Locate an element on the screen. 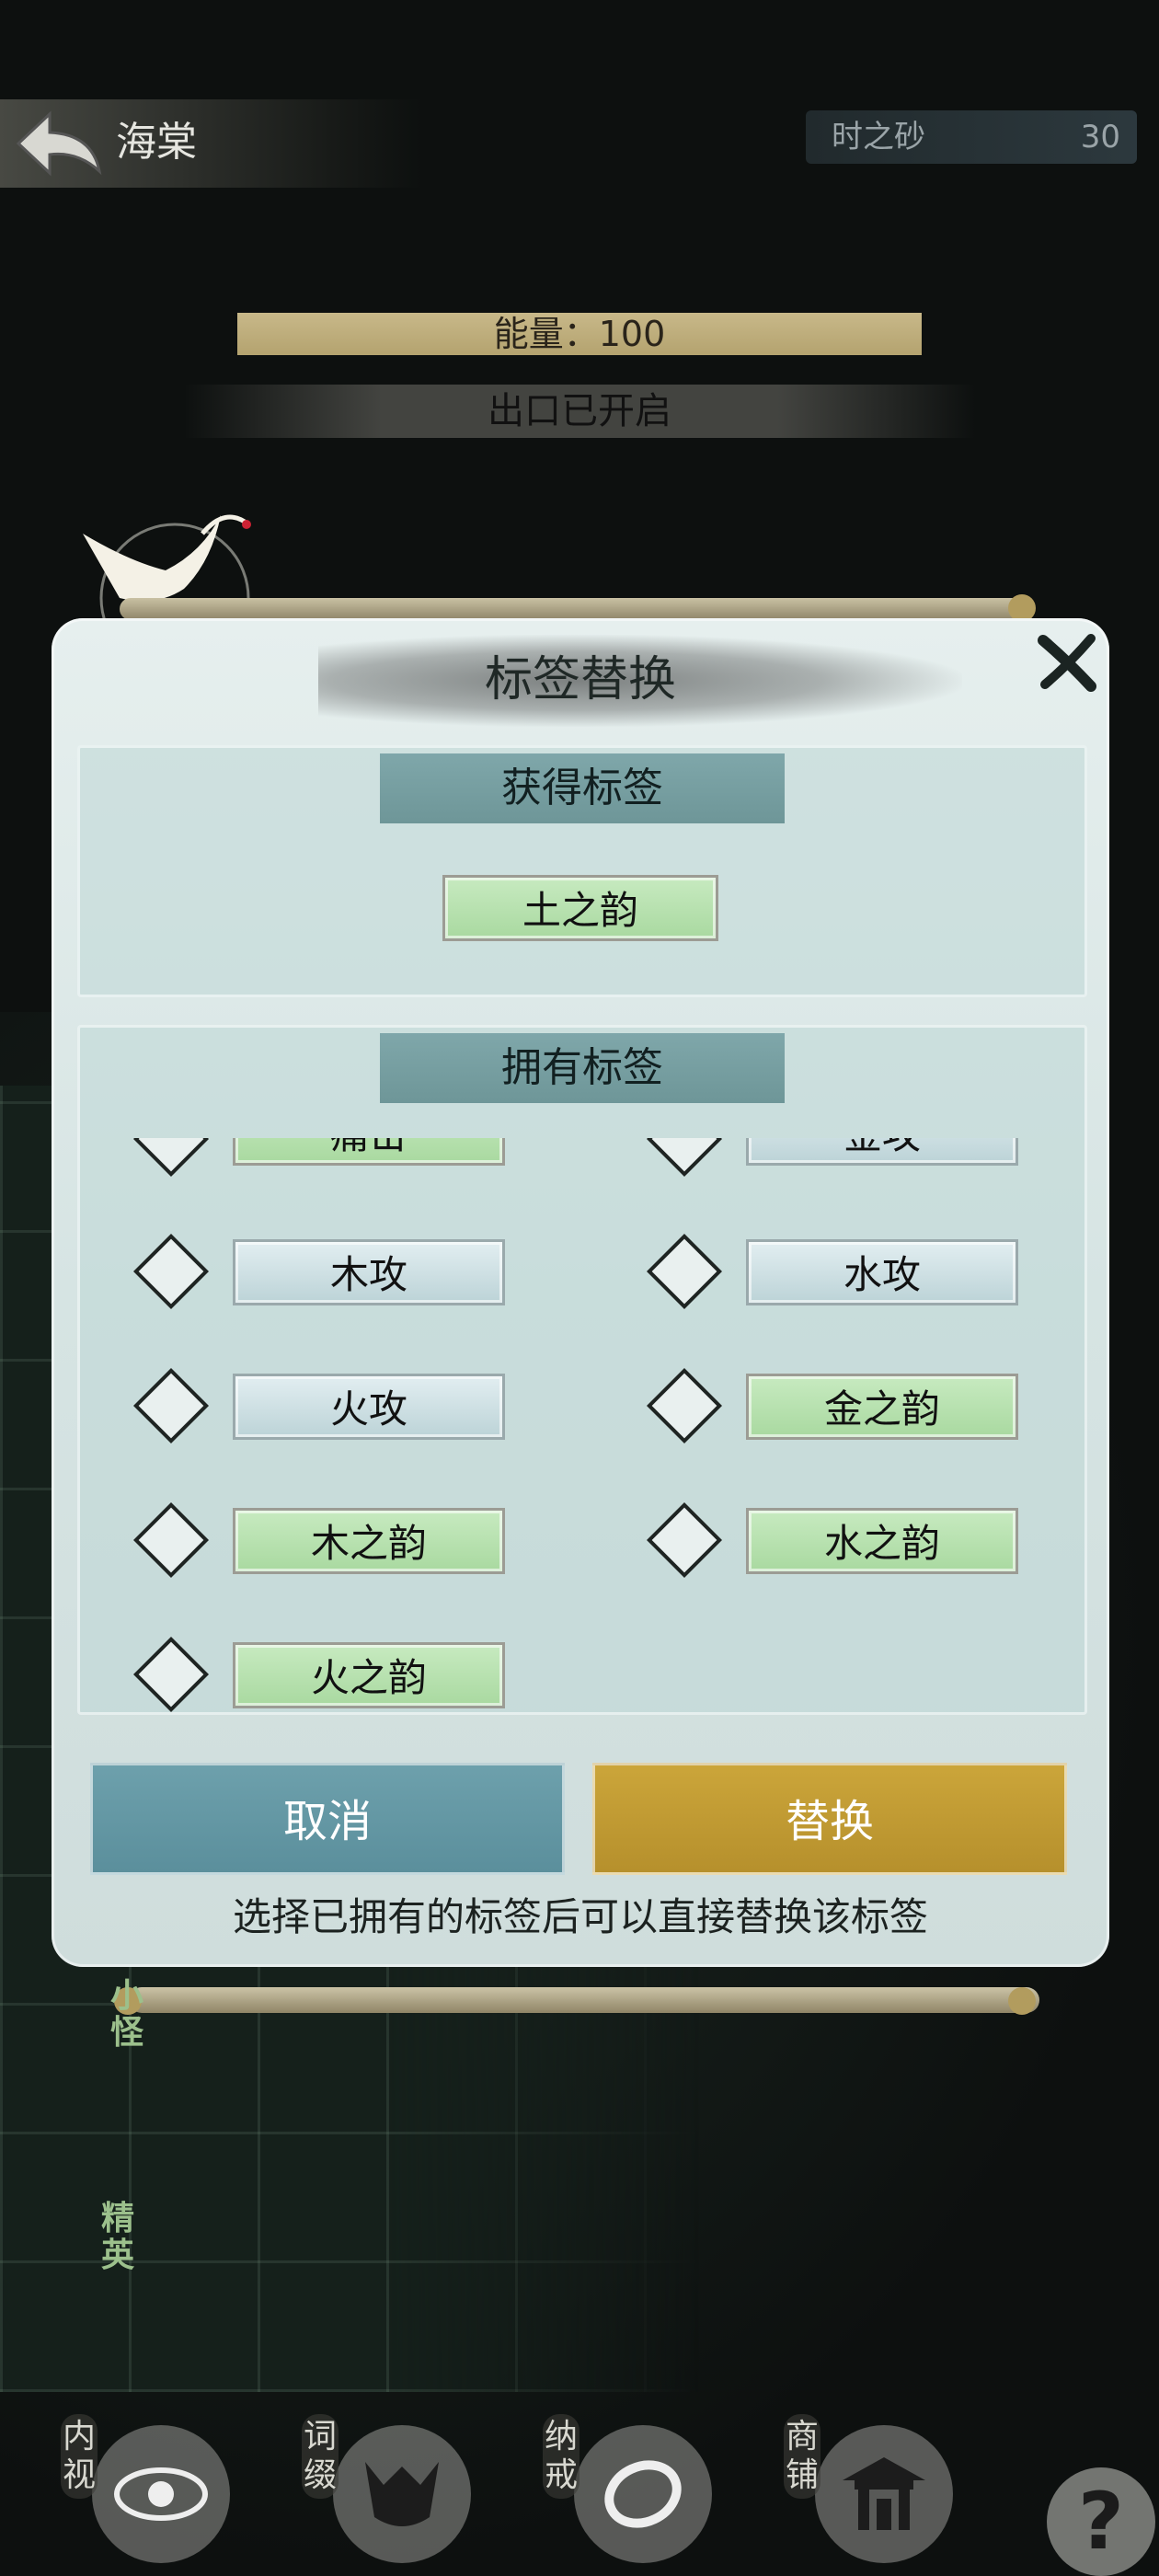 The width and height of the screenshot is (1159, 2576). replace-button: 替换 is located at coordinates (829, 1819).